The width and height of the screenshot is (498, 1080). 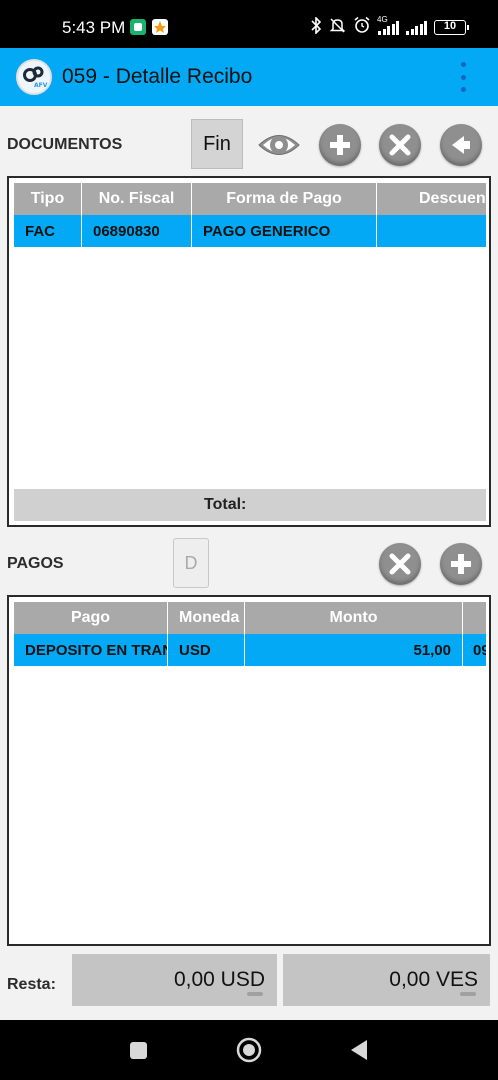 I want to click on column-header-monto: Monto, so click(x=354, y=618).